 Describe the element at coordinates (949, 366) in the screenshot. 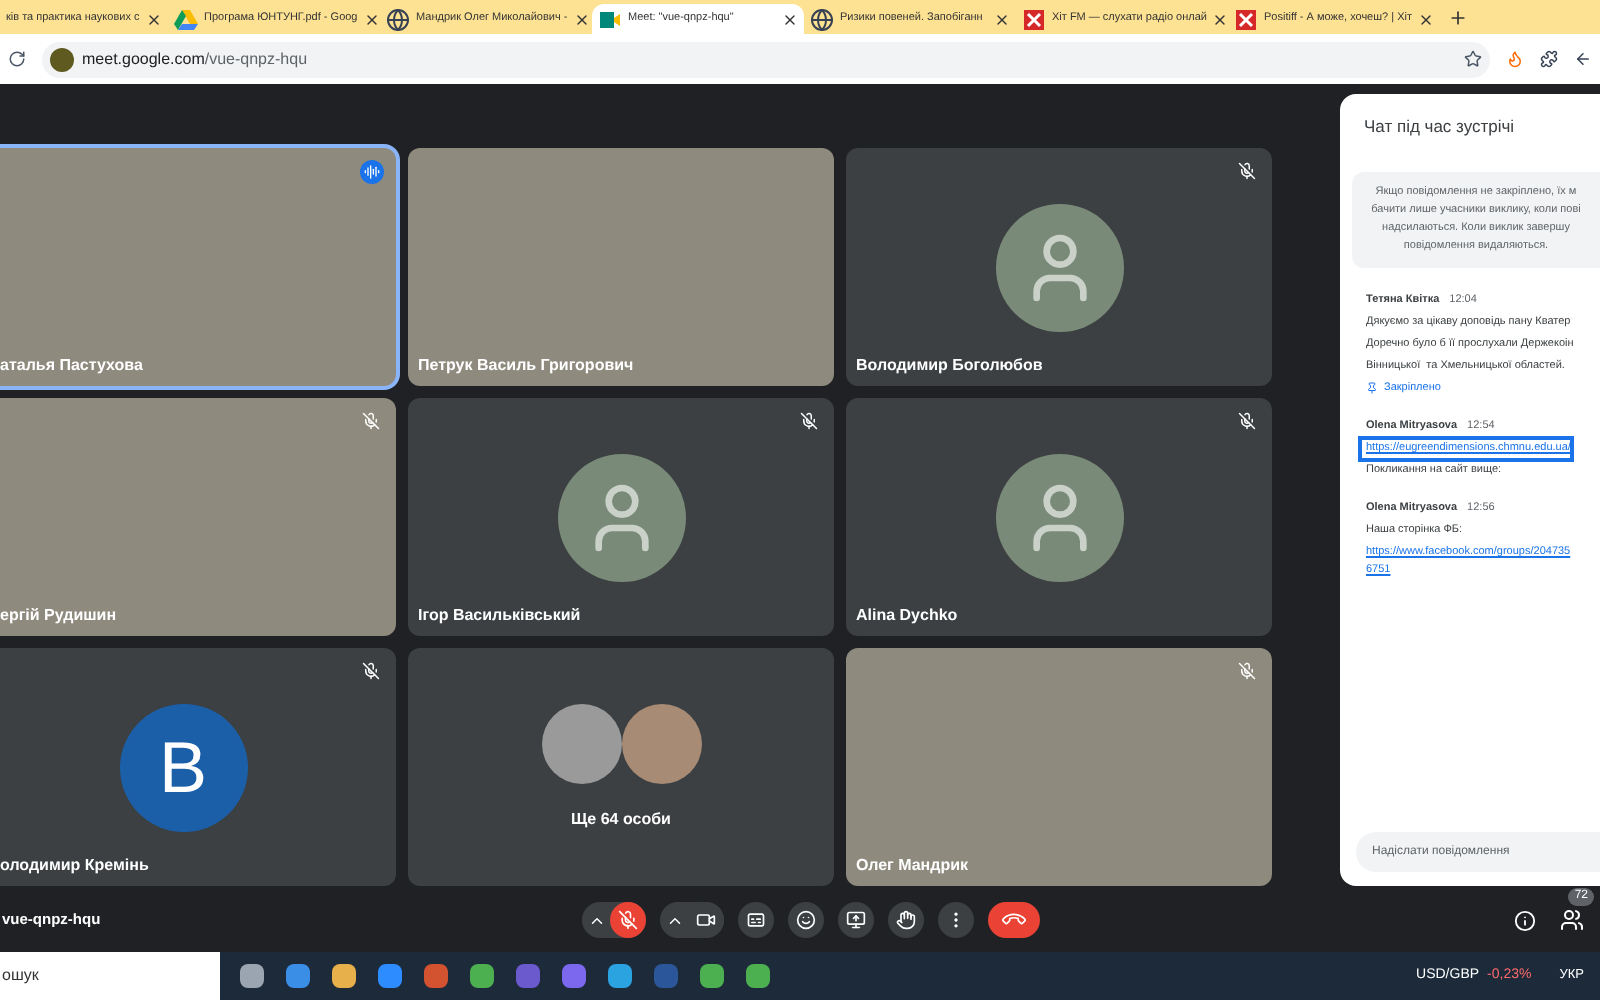

I see `participant-name: Володимир Боголюбов` at that location.